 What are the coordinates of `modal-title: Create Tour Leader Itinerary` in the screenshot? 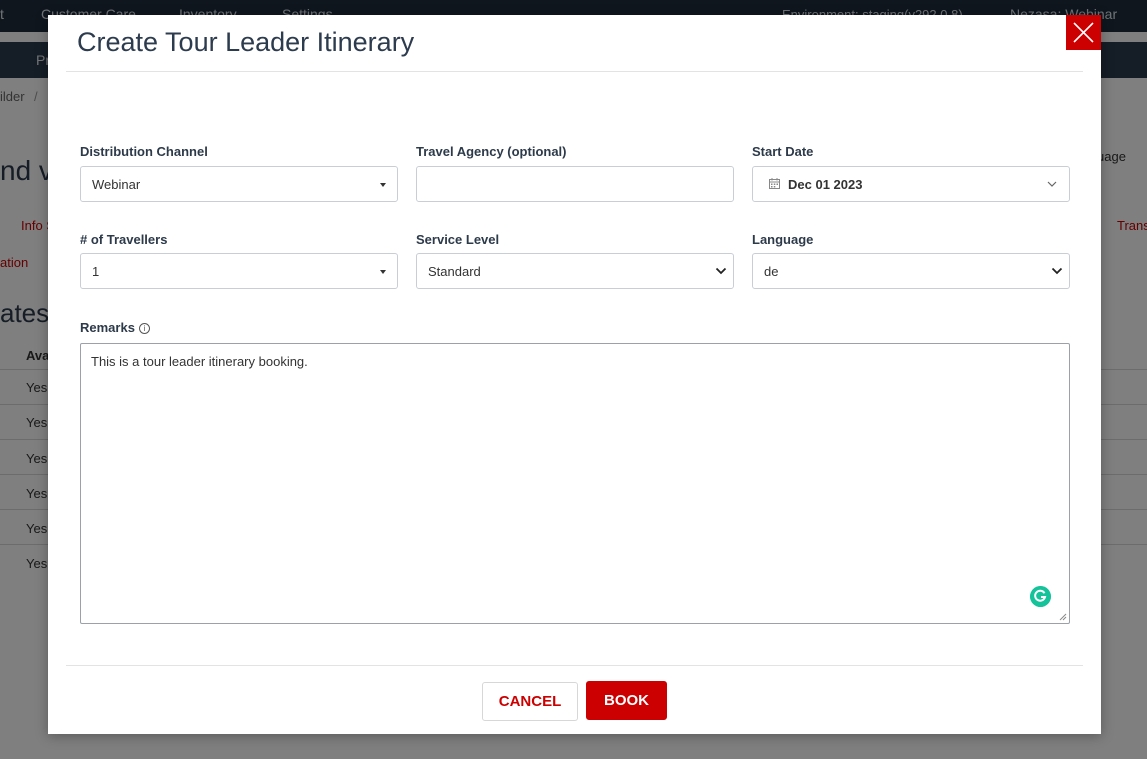 It's located at (246, 42).